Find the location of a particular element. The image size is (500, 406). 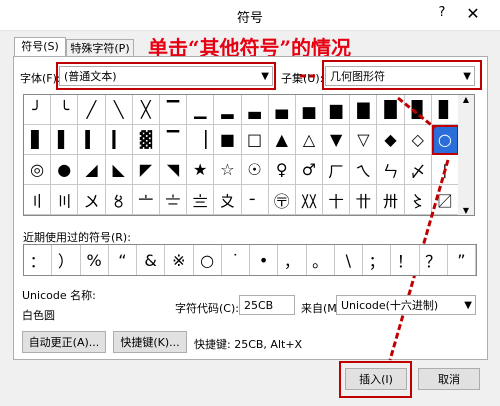

arrow-to-symbol is located at coordinates (416, 113).